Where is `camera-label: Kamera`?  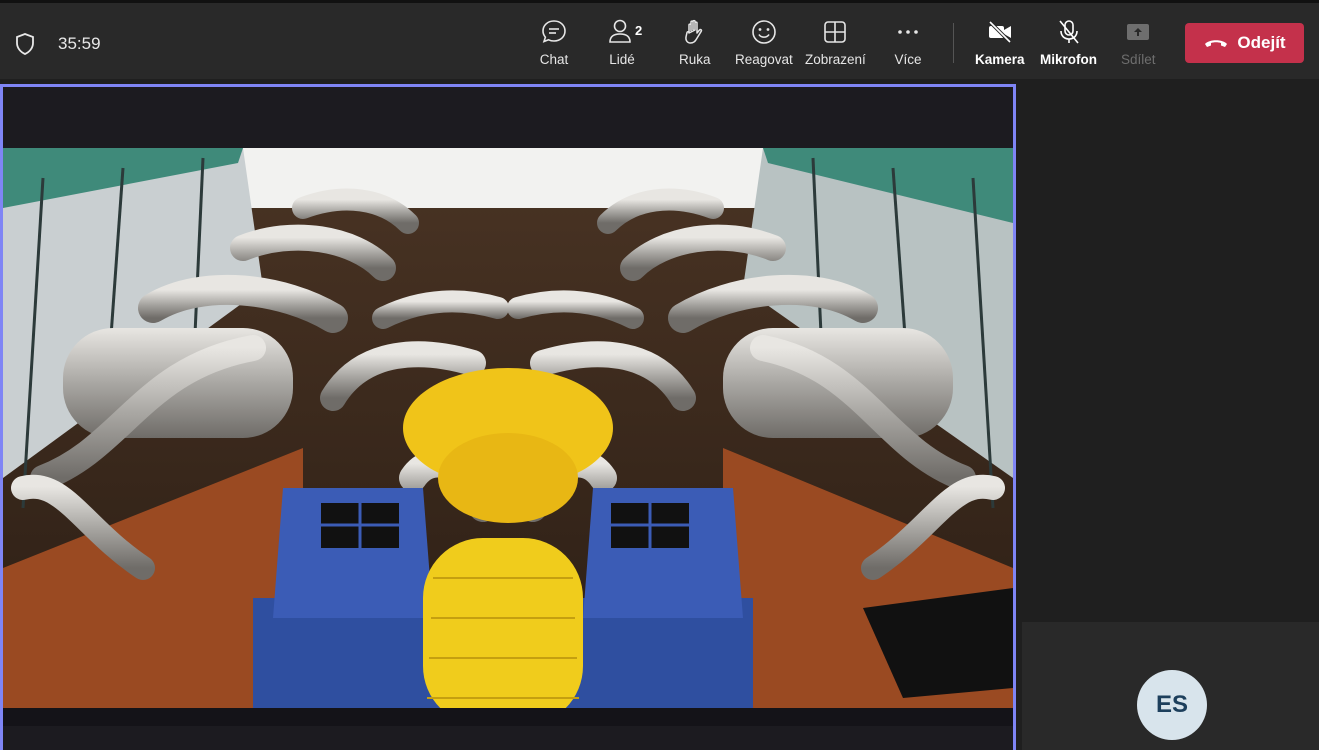 camera-label: Kamera is located at coordinates (1000, 59).